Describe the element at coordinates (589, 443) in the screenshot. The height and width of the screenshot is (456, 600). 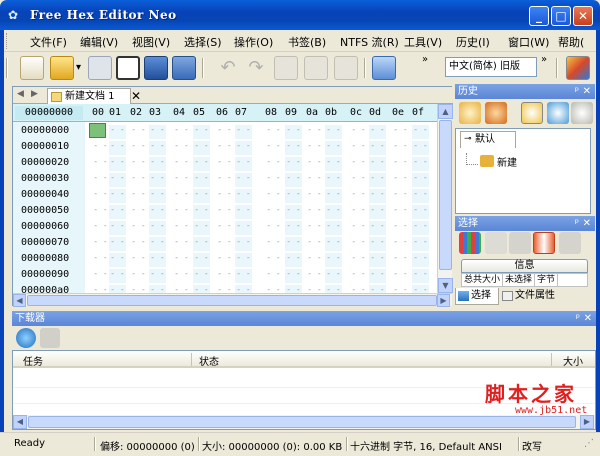
I see `resize-grip-icon: ⋰` at that location.